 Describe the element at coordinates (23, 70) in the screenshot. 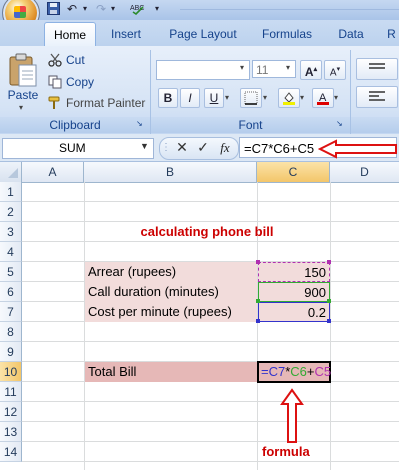

I see `paste-icon` at that location.